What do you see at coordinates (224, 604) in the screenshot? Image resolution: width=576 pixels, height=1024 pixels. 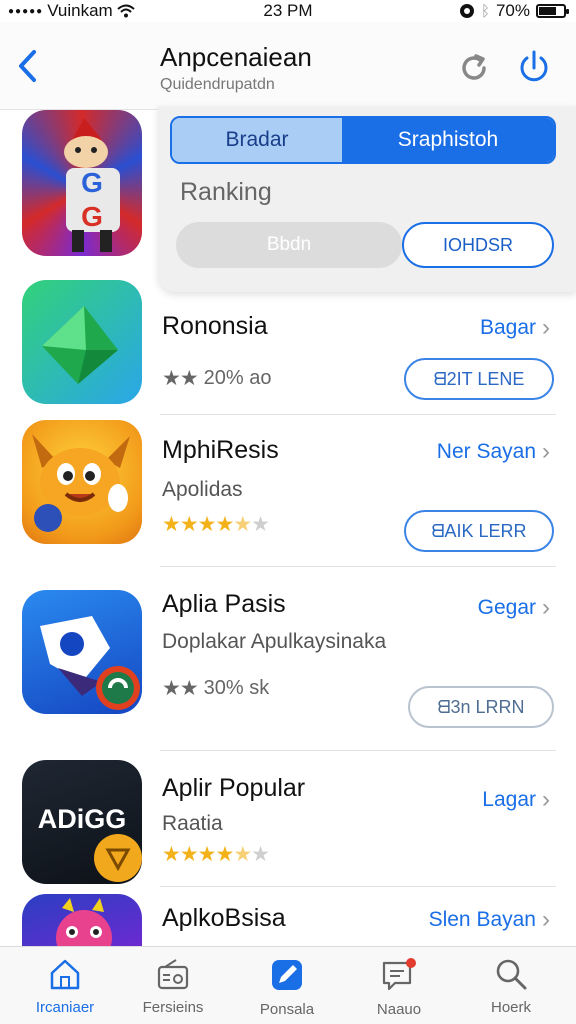 I see `app-name-3: Aplia Pasis` at bounding box center [224, 604].